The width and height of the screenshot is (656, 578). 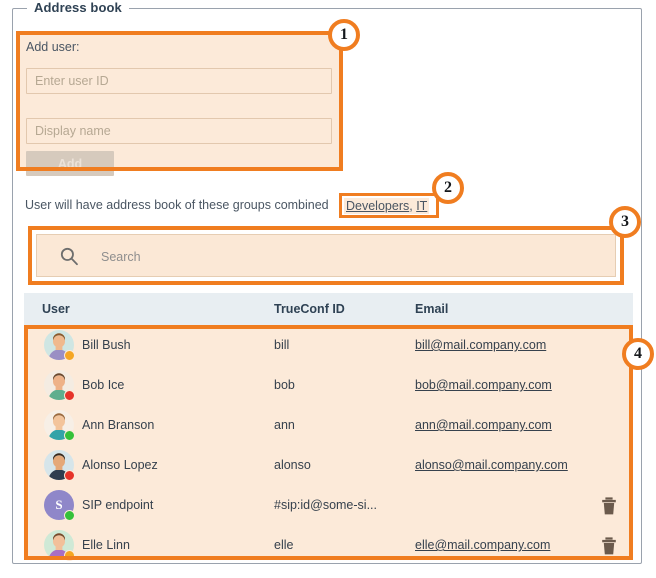 I want to click on annotation-badge-2: 2, so click(x=448, y=188).